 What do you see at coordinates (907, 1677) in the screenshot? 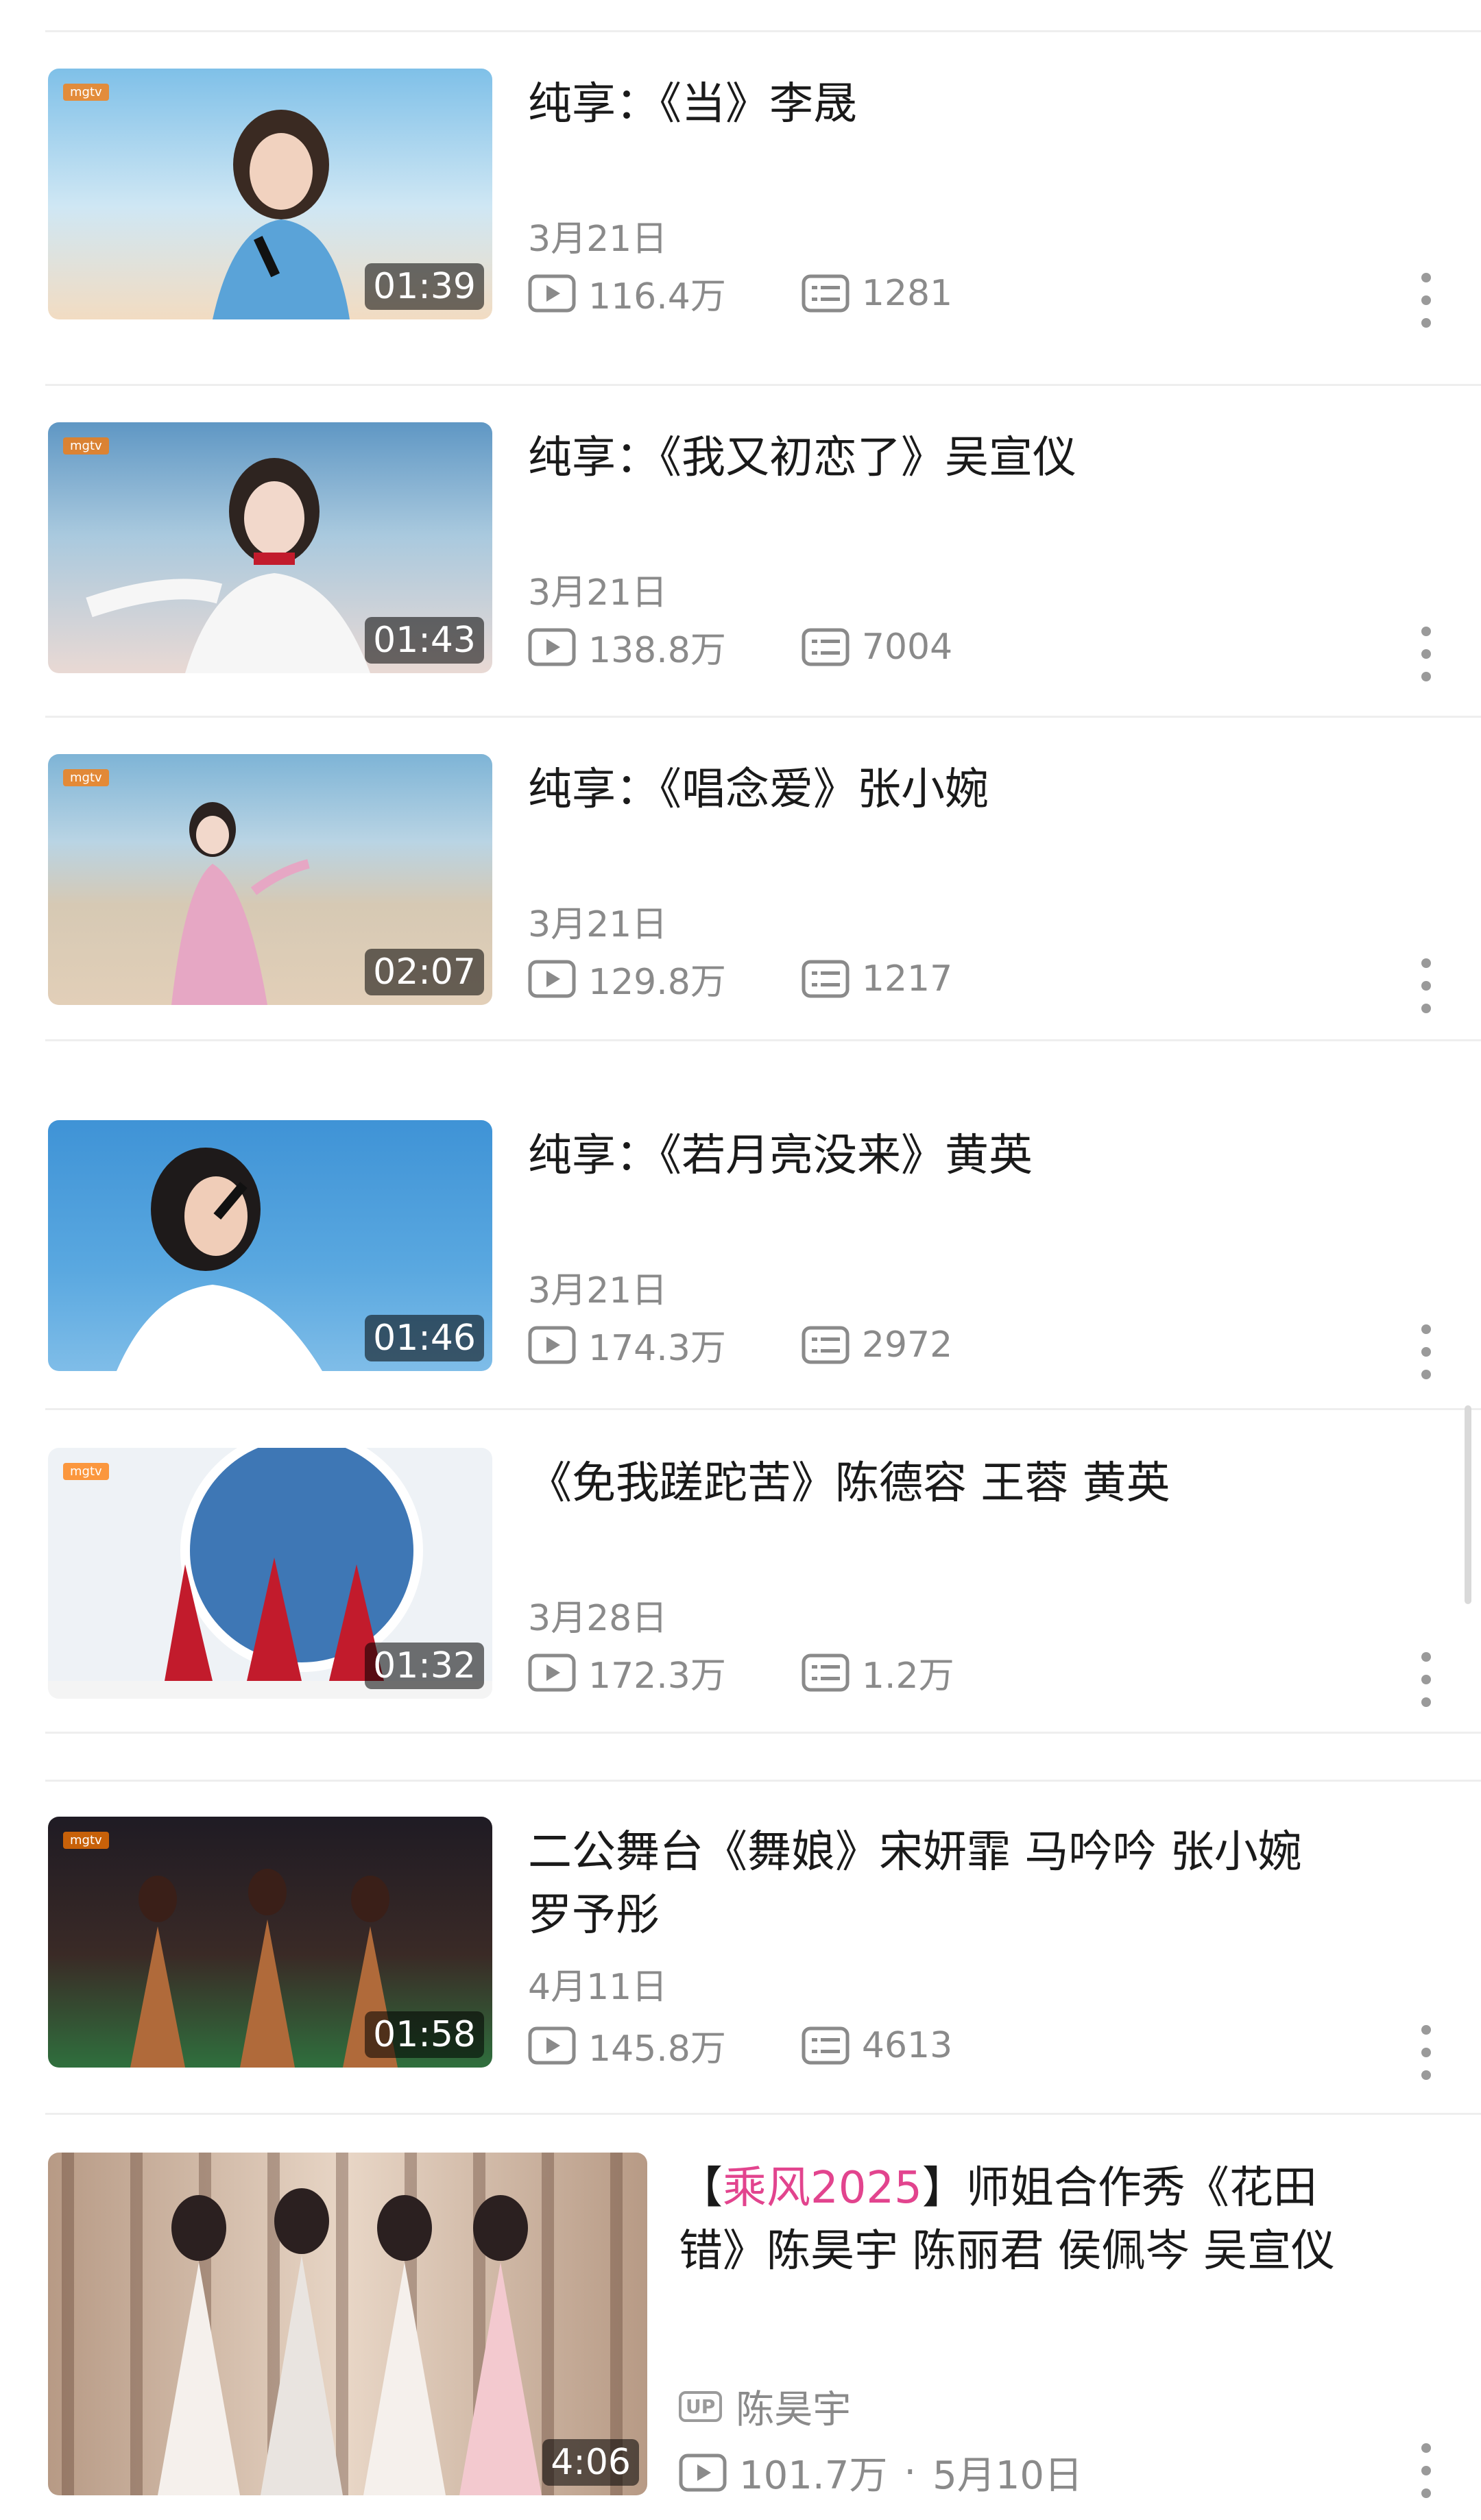
I see `comments-count: 1.2万` at bounding box center [907, 1677].